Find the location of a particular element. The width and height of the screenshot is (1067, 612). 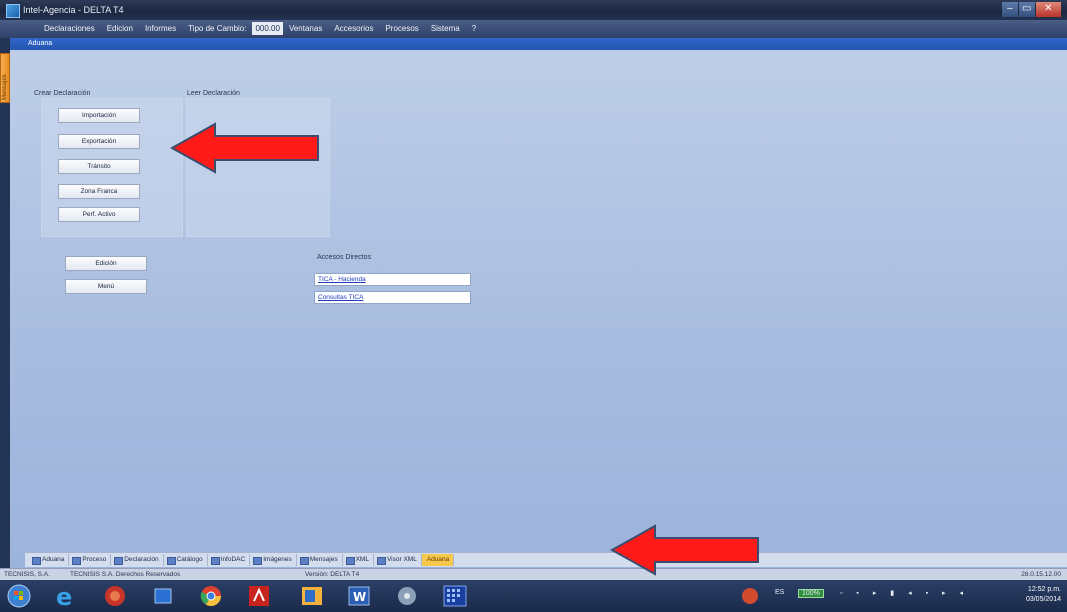

zona-franca-button: Zona Franca is located at coordinates (99, 191).